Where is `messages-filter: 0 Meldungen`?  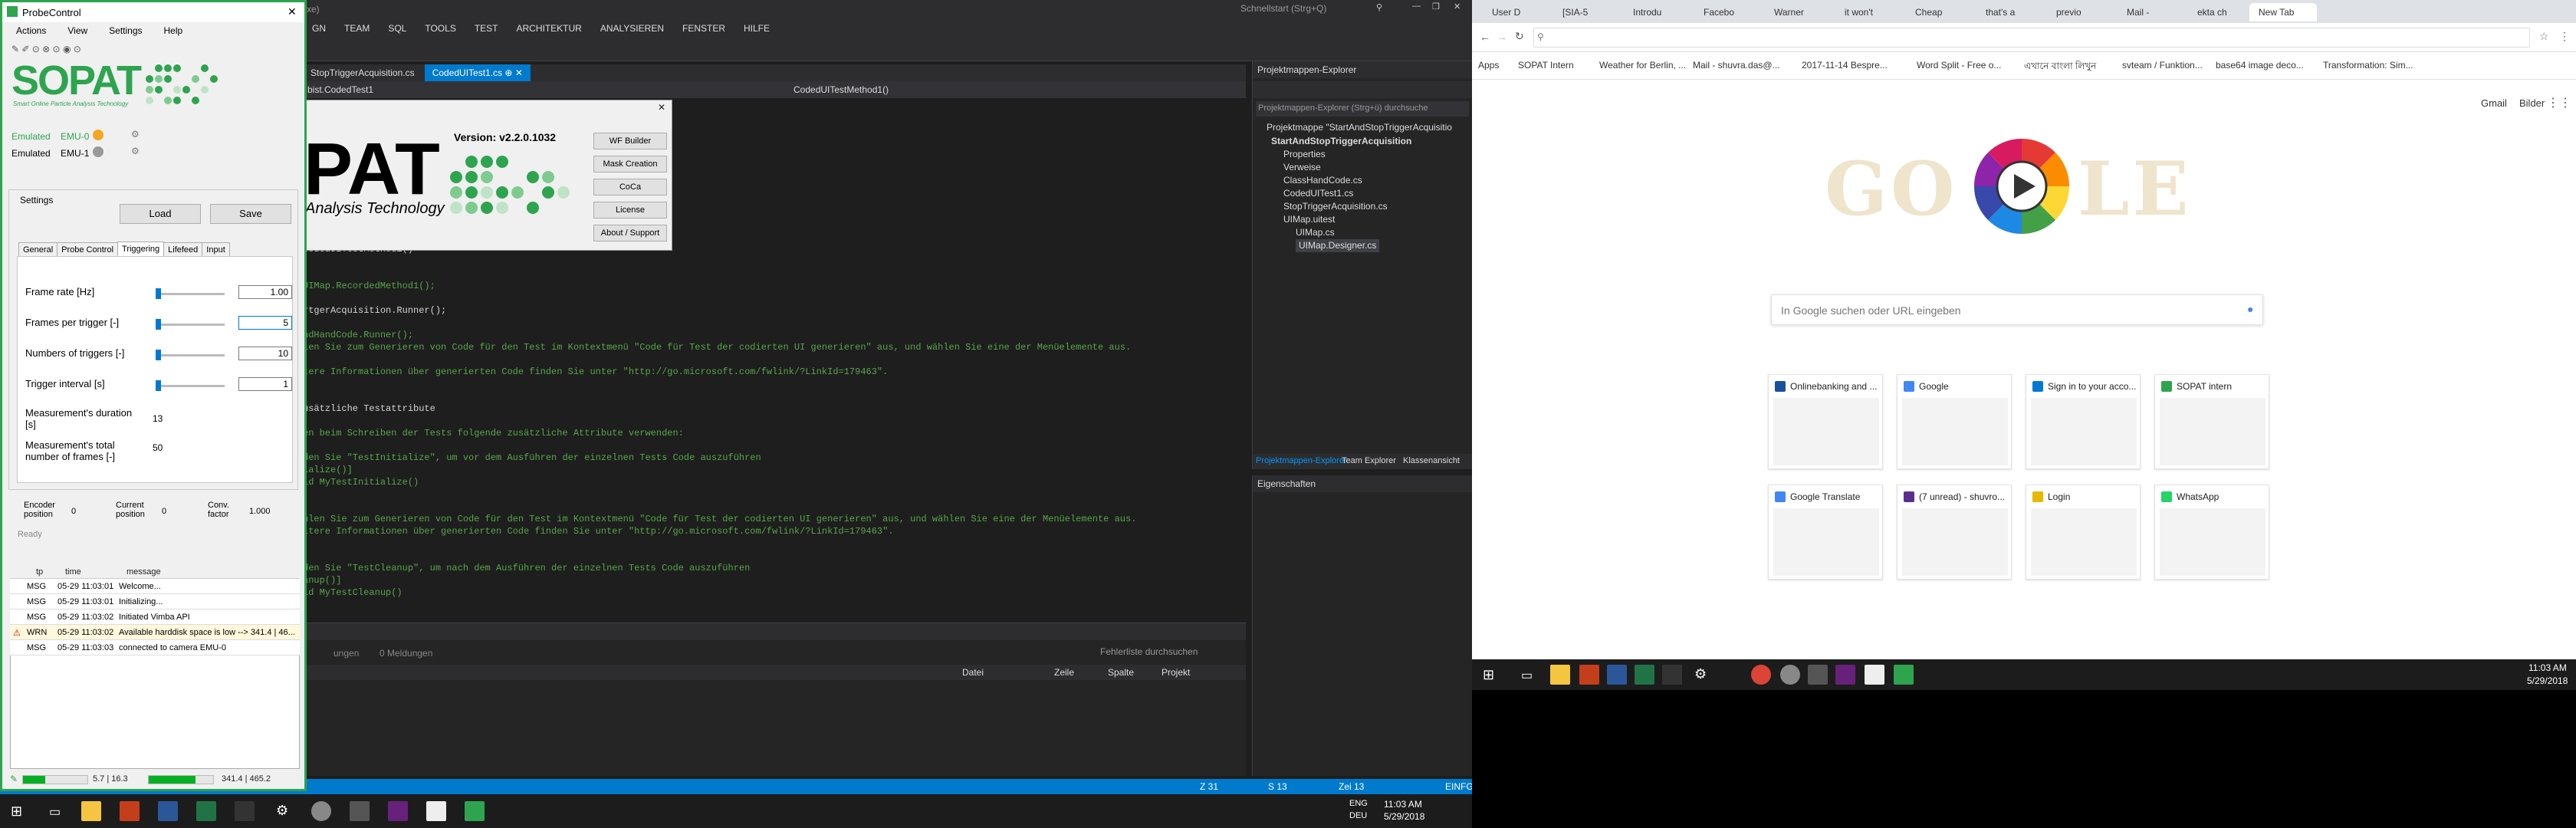
messages-filter: 0 Meldungen is located at coordinates (406, 654).